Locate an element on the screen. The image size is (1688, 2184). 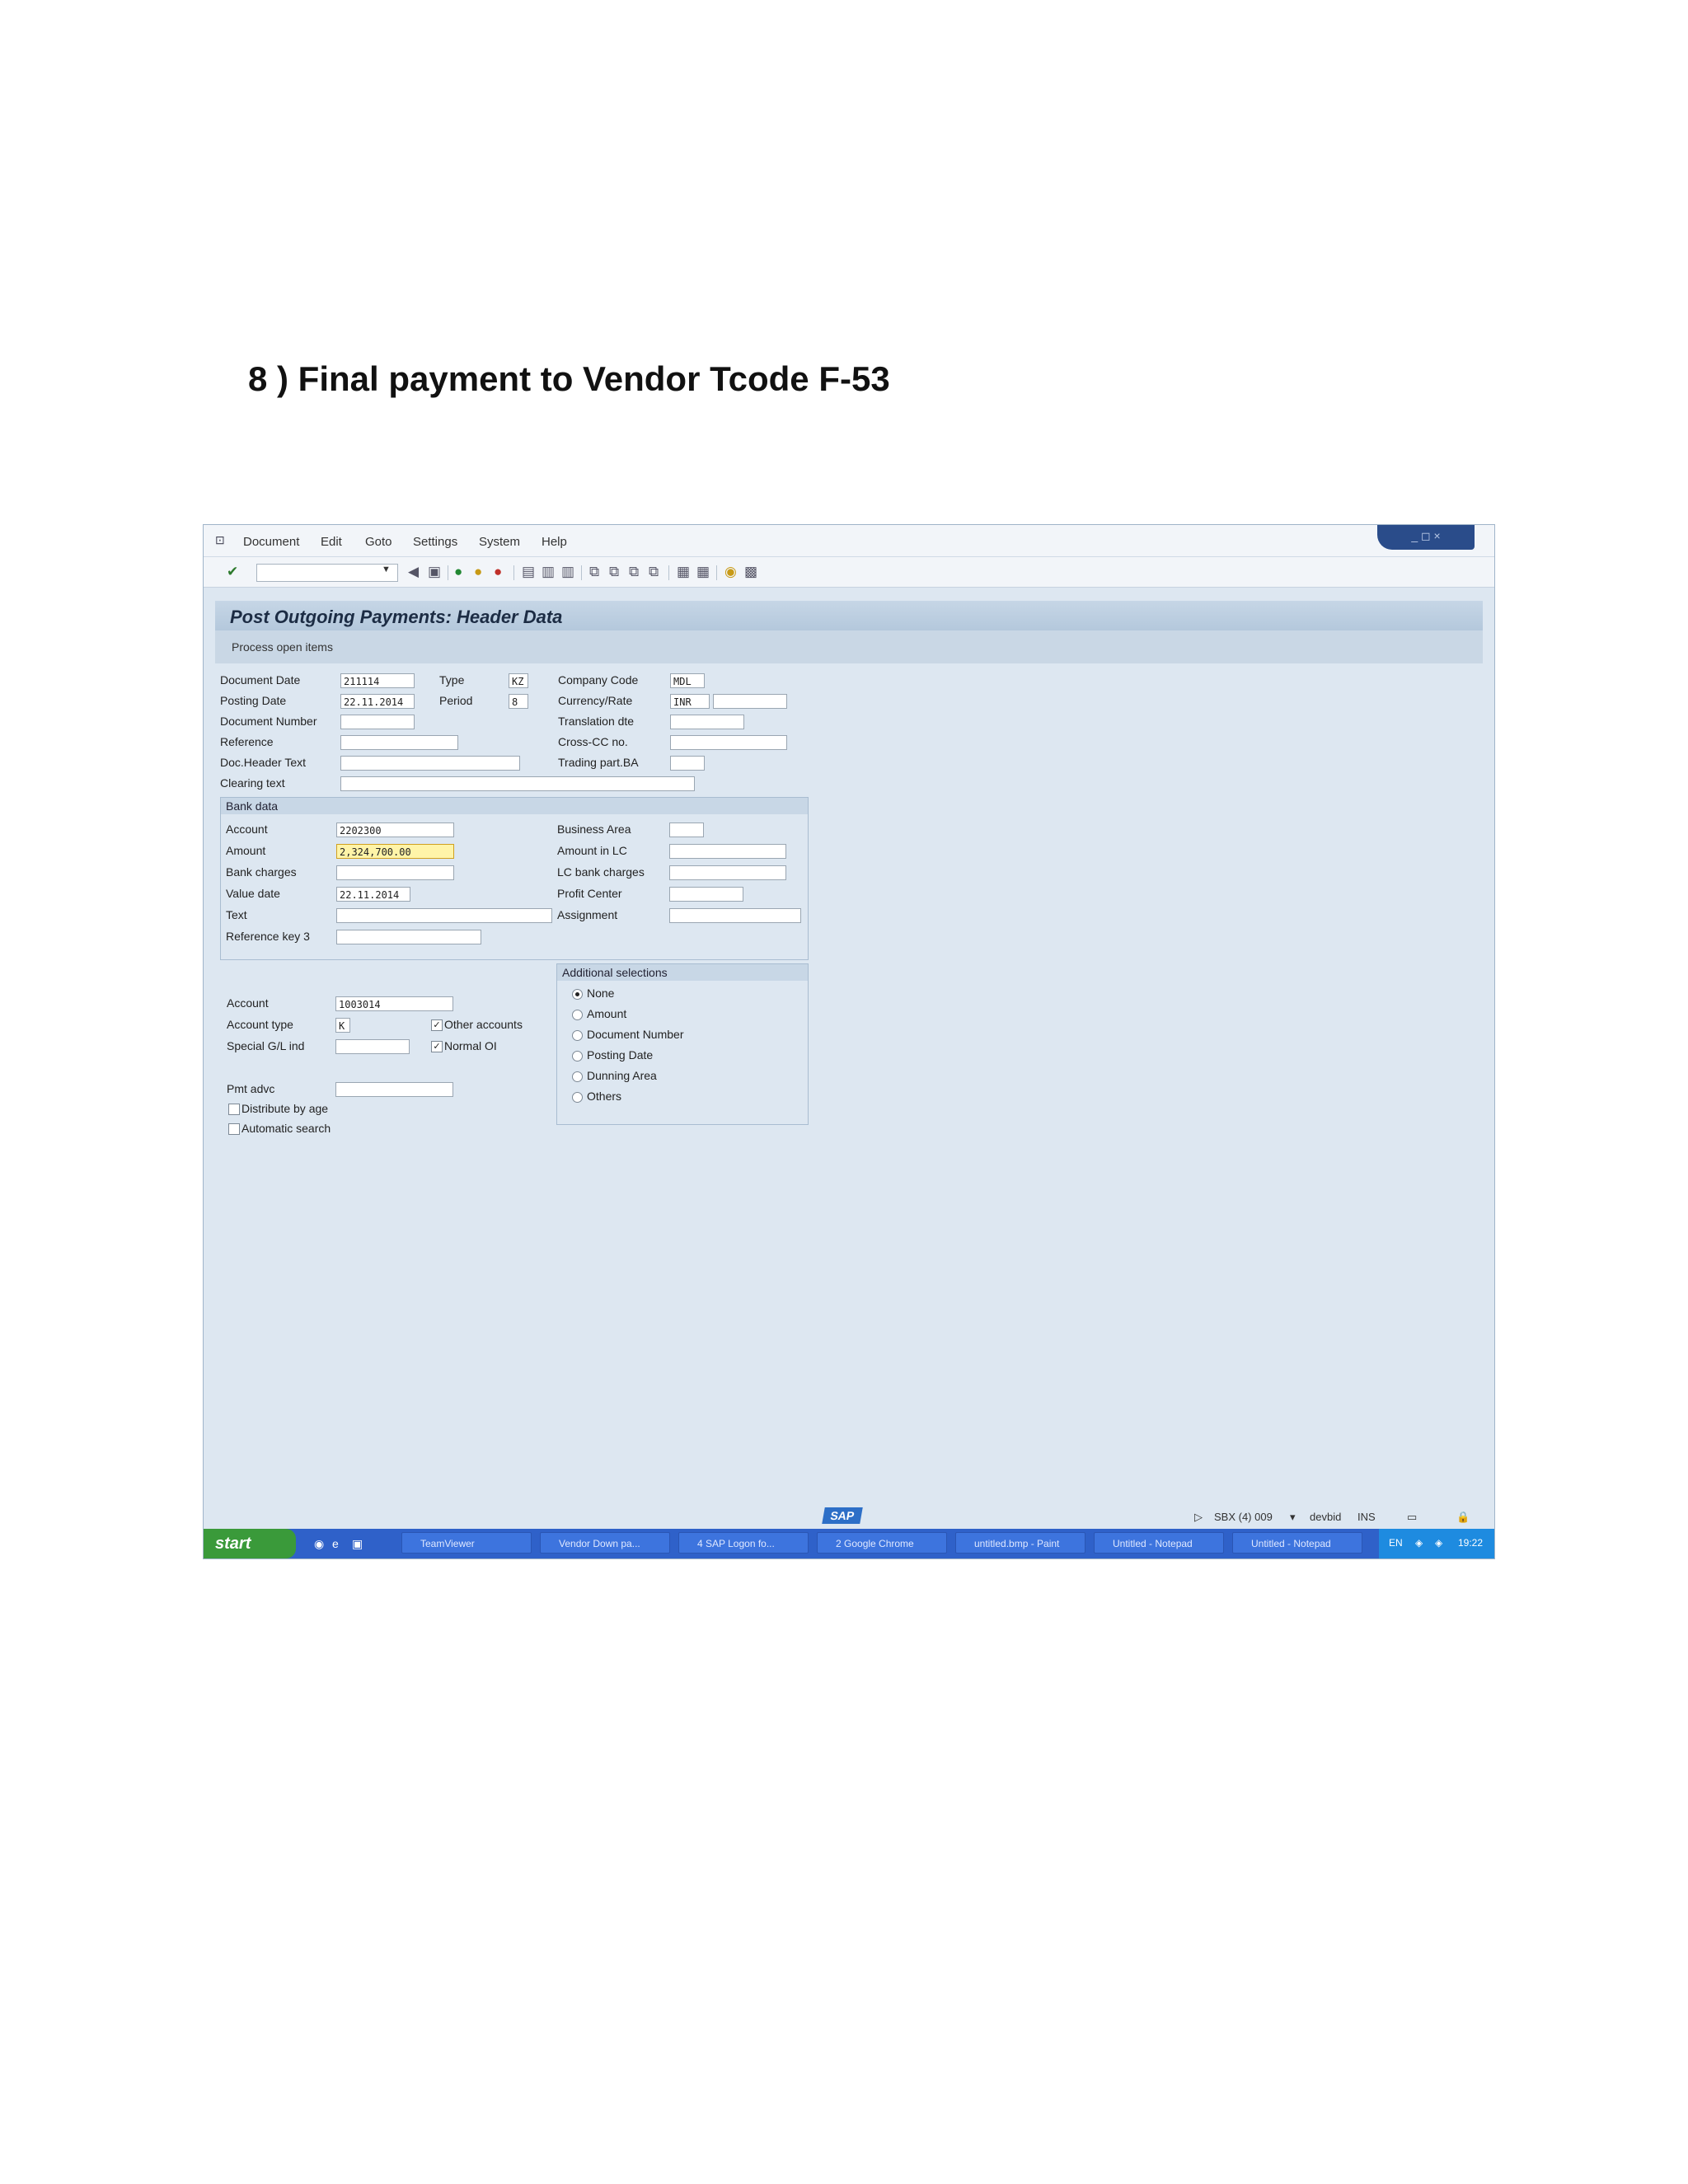
enter-icon: ✔ is located at coordinates (233, 572).